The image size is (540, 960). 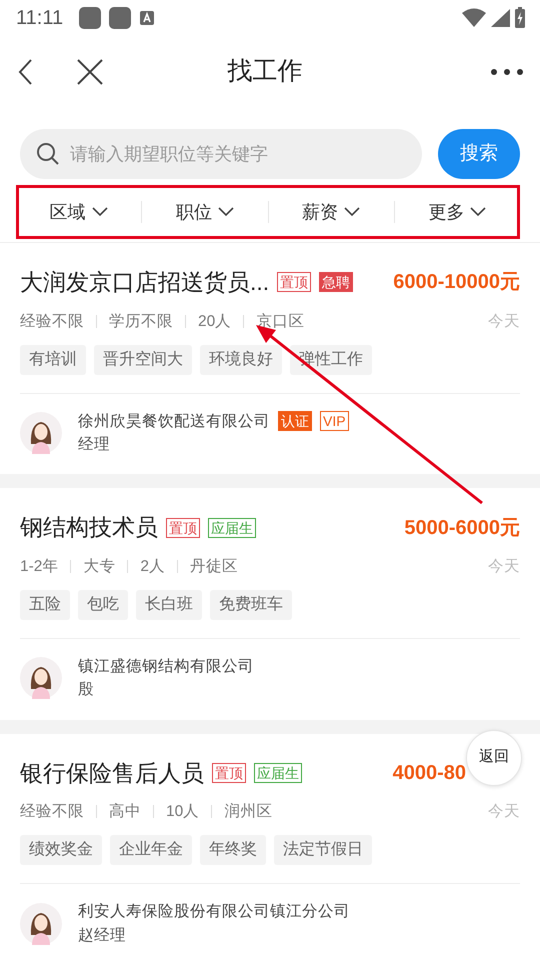 I want to click on search-icon, so click(x=48, y=154).